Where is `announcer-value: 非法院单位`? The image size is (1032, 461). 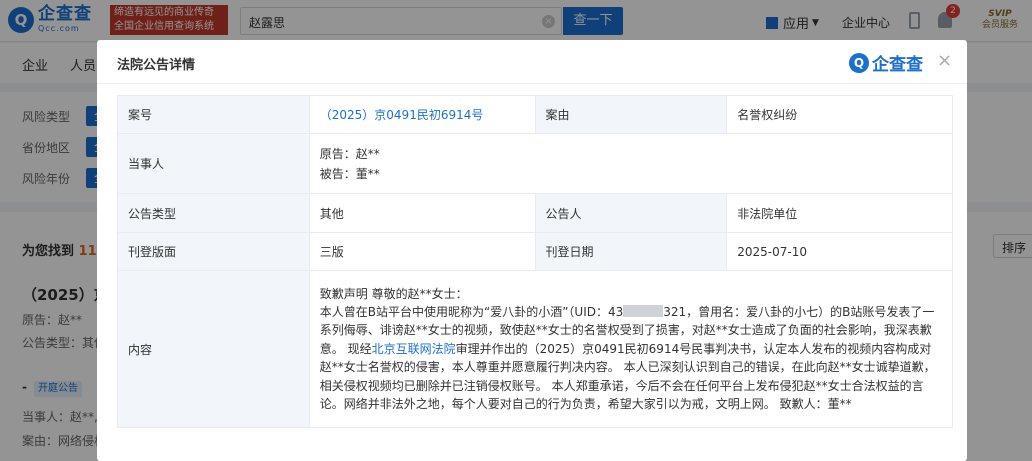
announcer-value: 非法院单位 is located at coordinates (839, 213).